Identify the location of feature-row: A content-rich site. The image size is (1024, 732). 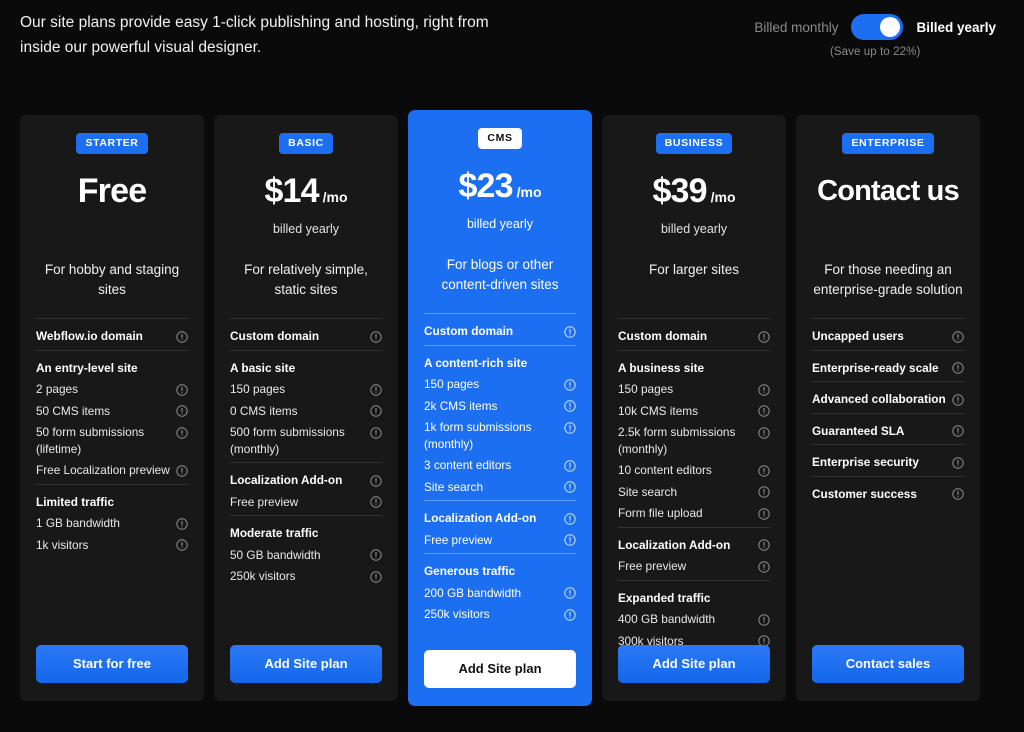
(500, 363).